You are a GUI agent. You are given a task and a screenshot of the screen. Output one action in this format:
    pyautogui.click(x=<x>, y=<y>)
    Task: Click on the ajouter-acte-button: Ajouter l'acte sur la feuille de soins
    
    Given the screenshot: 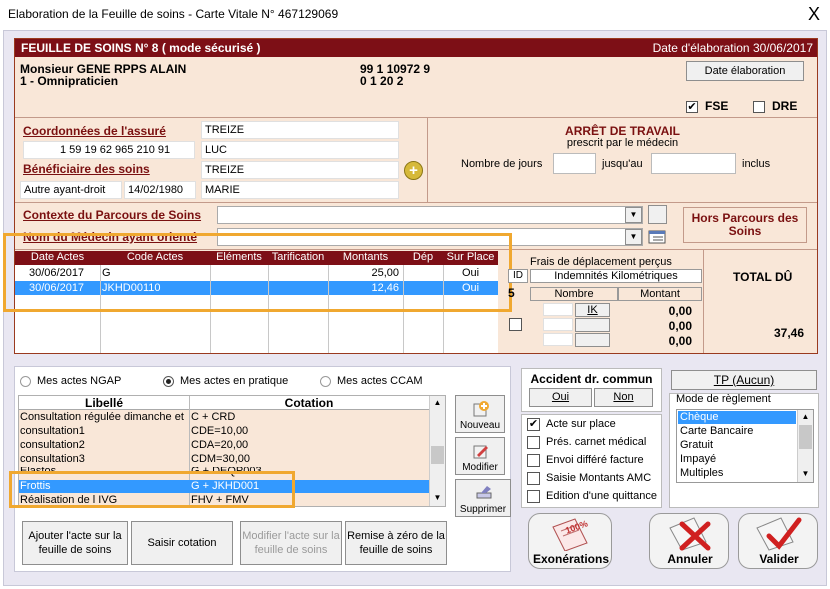 What is the action you would take?
    pyautogui.click(x=75, y=543)
    